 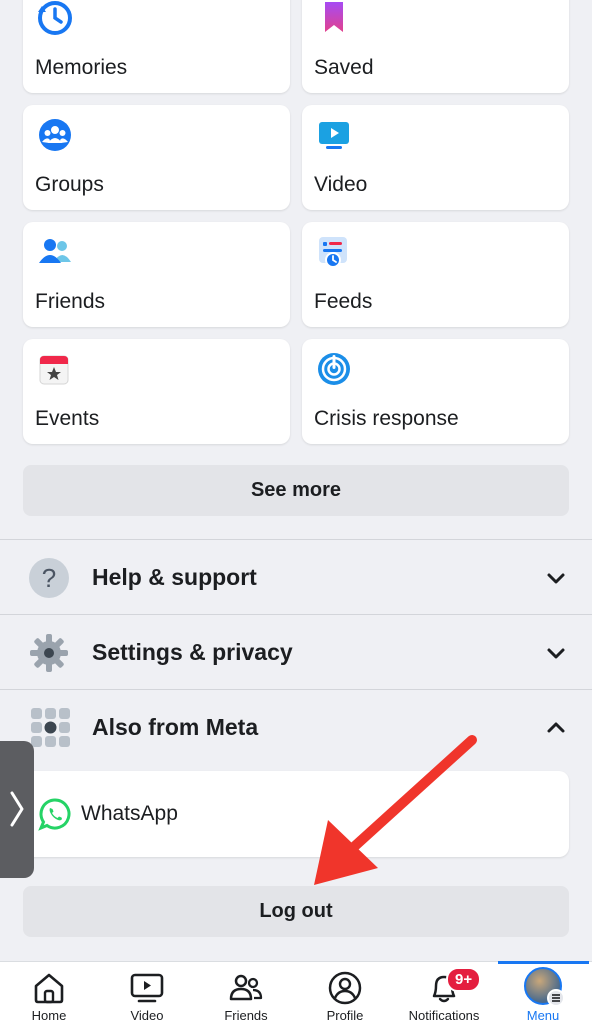 I want to click on chevron-up-icon, so click(x=556, y=727).